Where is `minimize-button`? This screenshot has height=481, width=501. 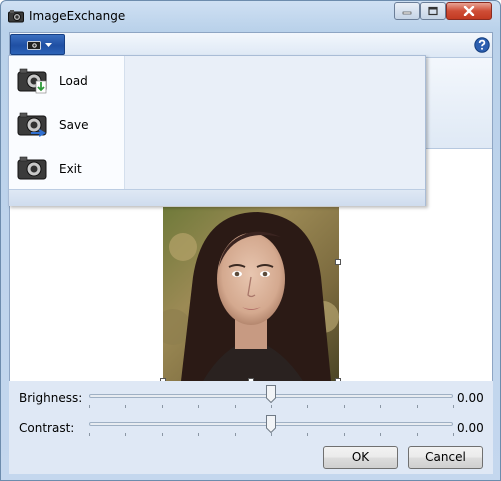 minimize-button is located at coordinates (407, 11).